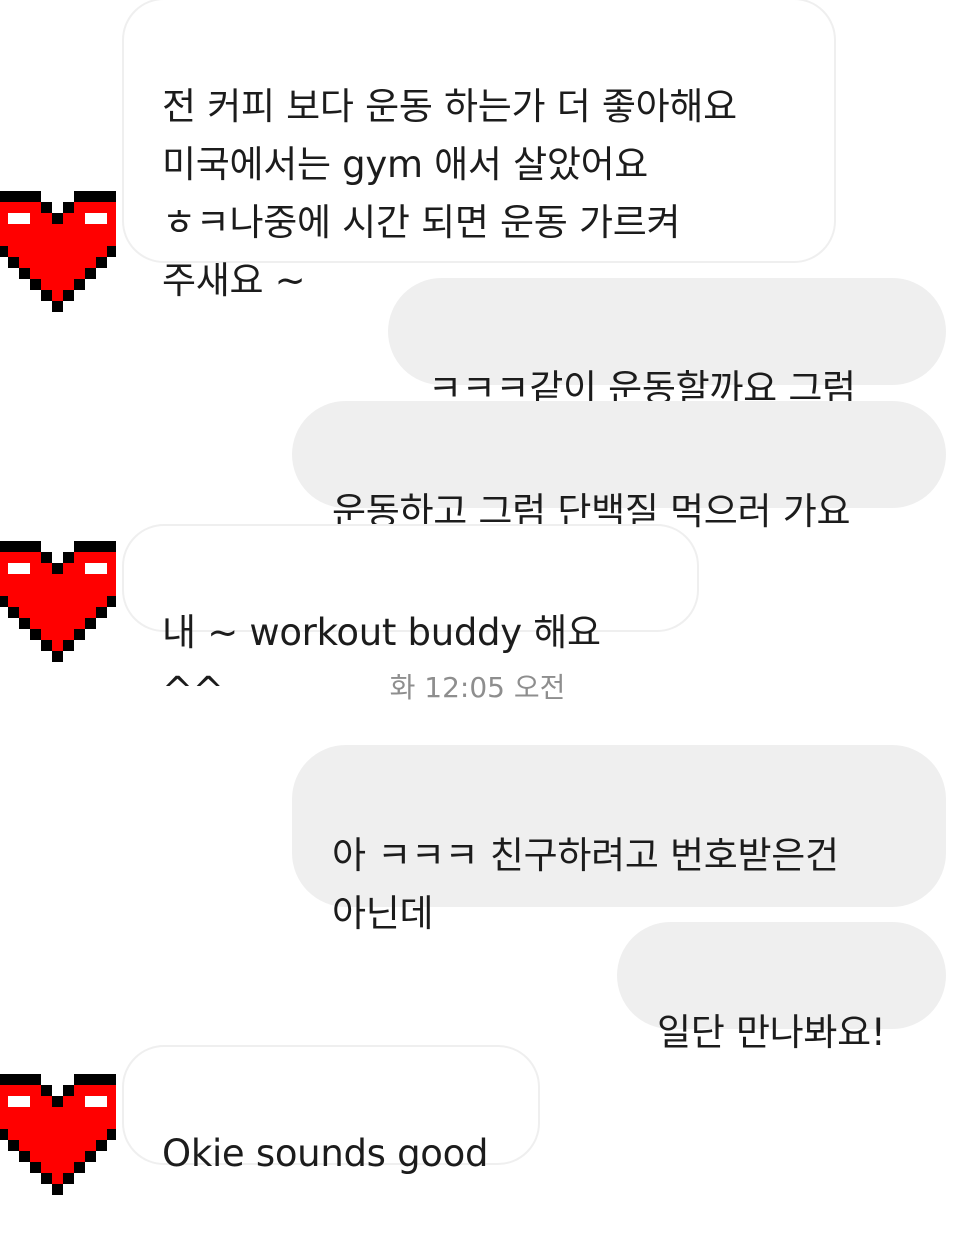  Describe the element at coordinates (331, 1110) in the screenshot. I see `message-bubble-incoming: Okie sounds good` at that location.